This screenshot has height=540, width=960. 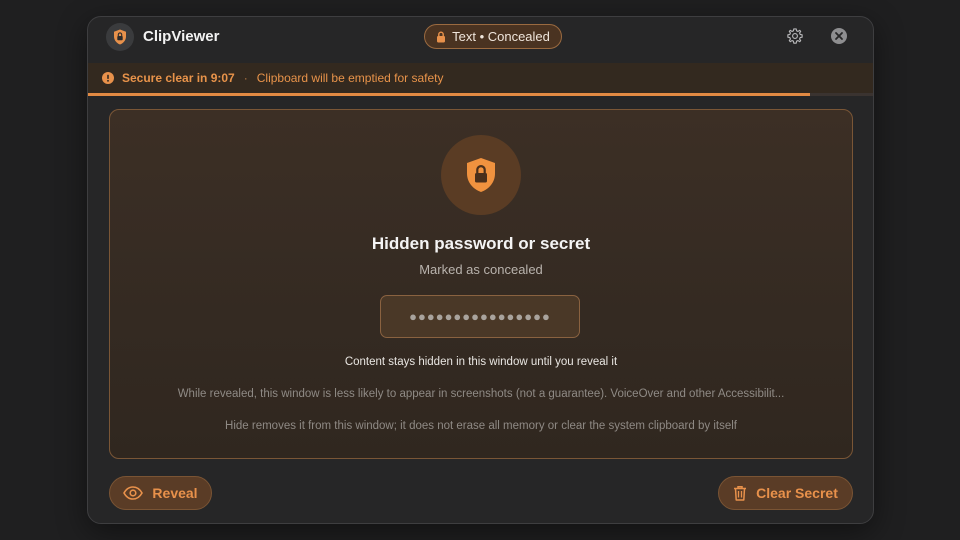 I want to click on card-title: Hidden password or secret, so click(x=481, y=243).